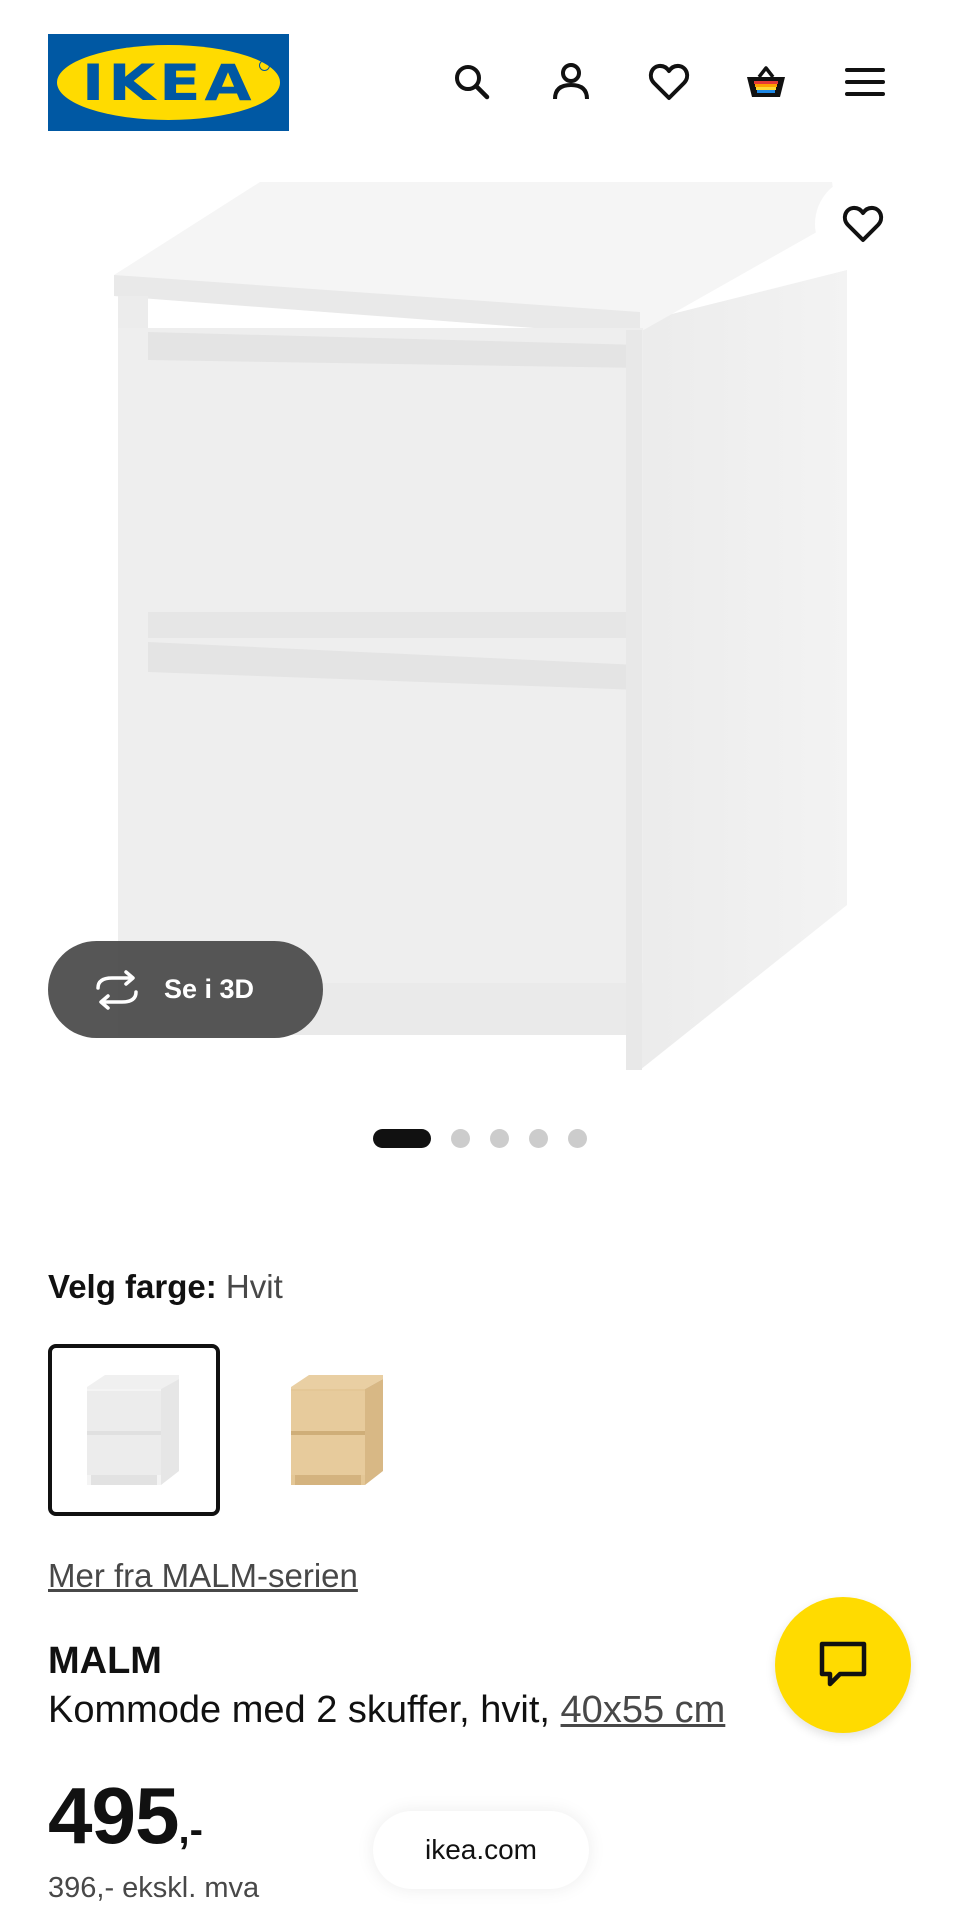 The height and width of the screenshot is (1923, 960). I want to click on color-value: Hvit, so click(254, 1286).